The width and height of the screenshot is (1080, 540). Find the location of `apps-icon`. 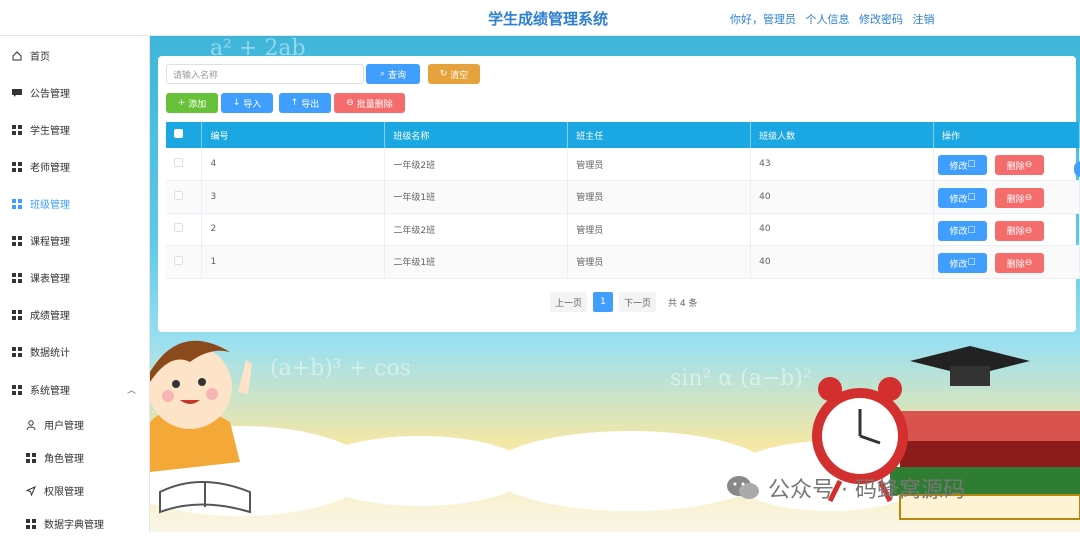

apps-icon is located at coordinates (17, 389).